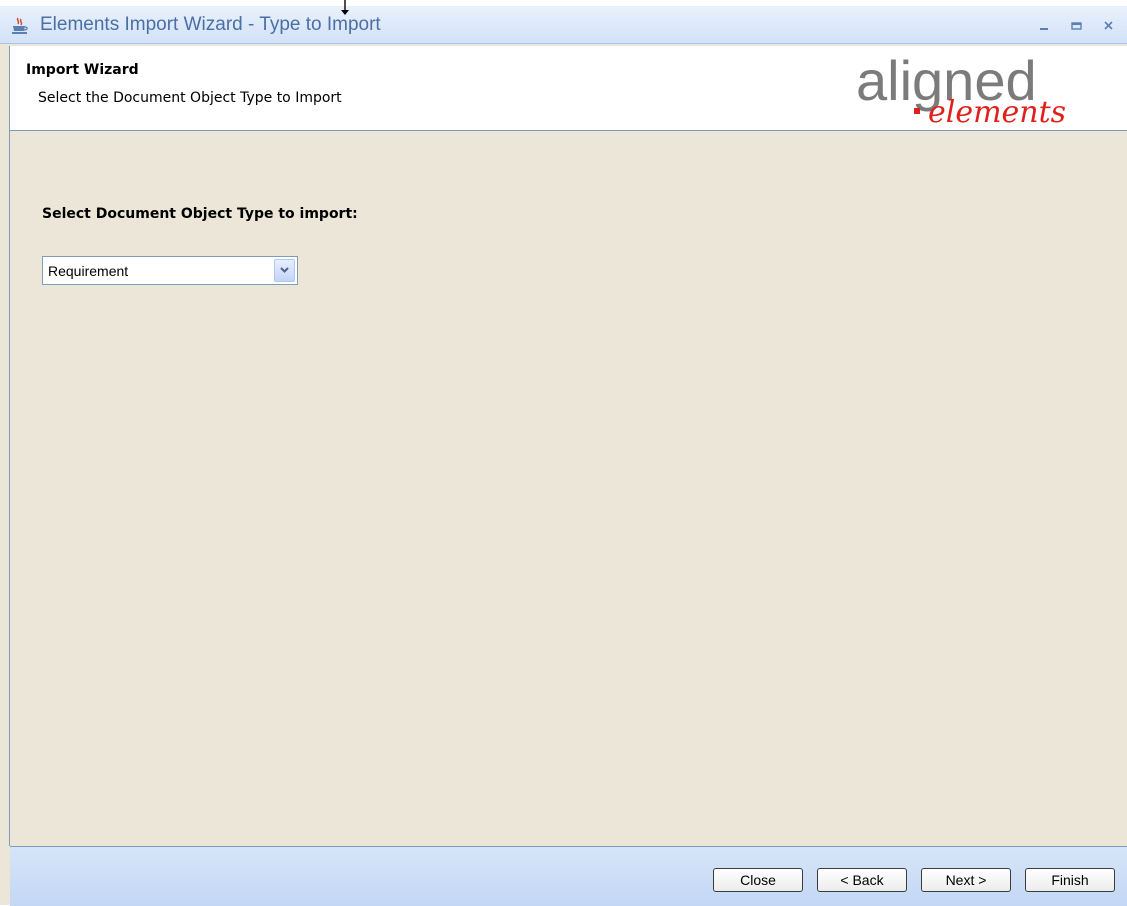 The height and width of the screenshot is (906, 1127). I want to click on mouse-cursor-icon, so click(345, 7).